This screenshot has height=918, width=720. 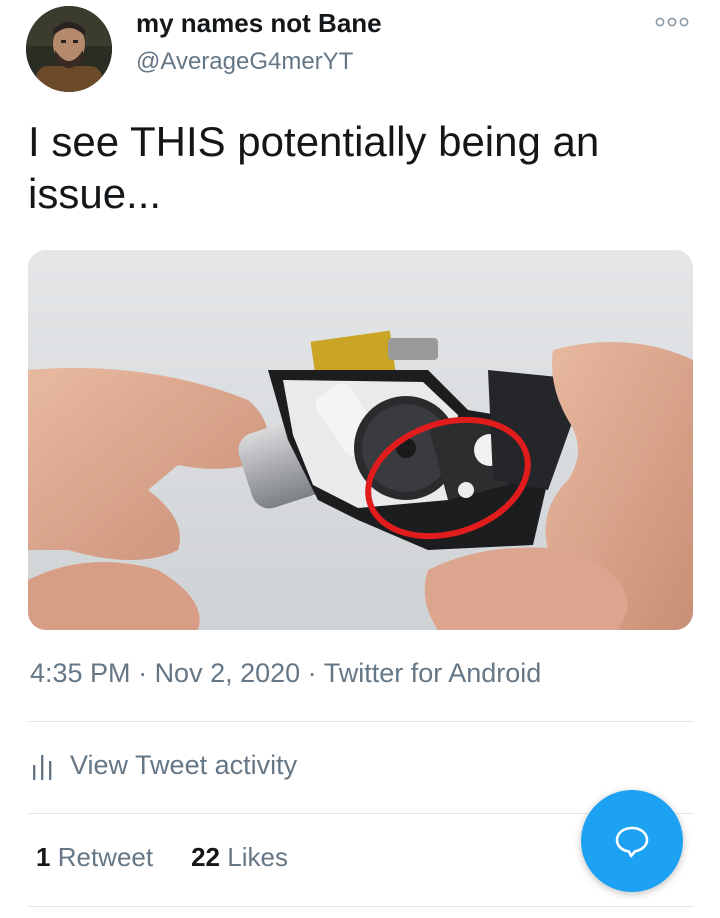 What do you see at coordinates (227, 673) in the screenshot?
I see `tweet-date: Nov 2, 2020` at bounding box center [227, 673].